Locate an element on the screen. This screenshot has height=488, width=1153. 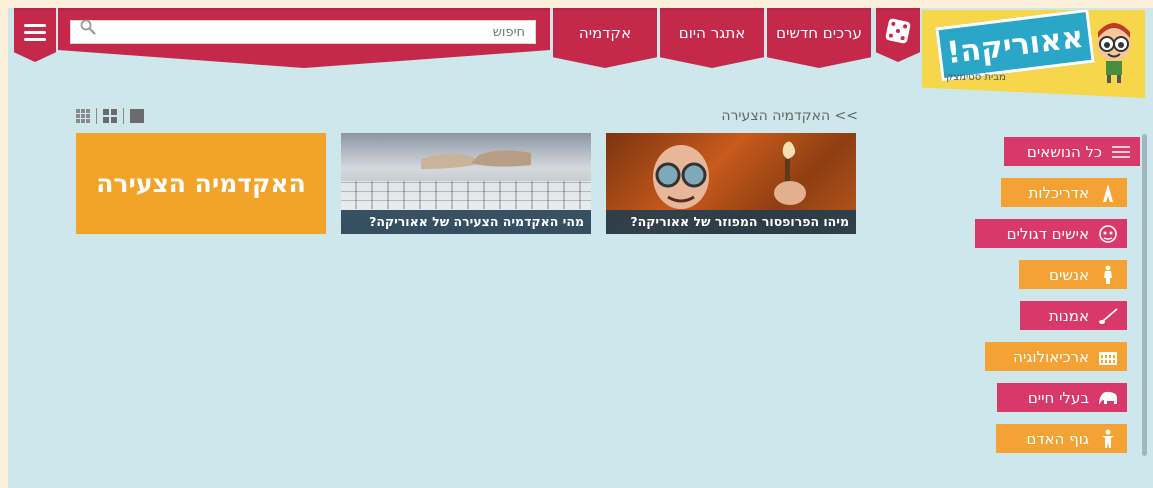
hamburger-icon is located at coordinates (35, 32).